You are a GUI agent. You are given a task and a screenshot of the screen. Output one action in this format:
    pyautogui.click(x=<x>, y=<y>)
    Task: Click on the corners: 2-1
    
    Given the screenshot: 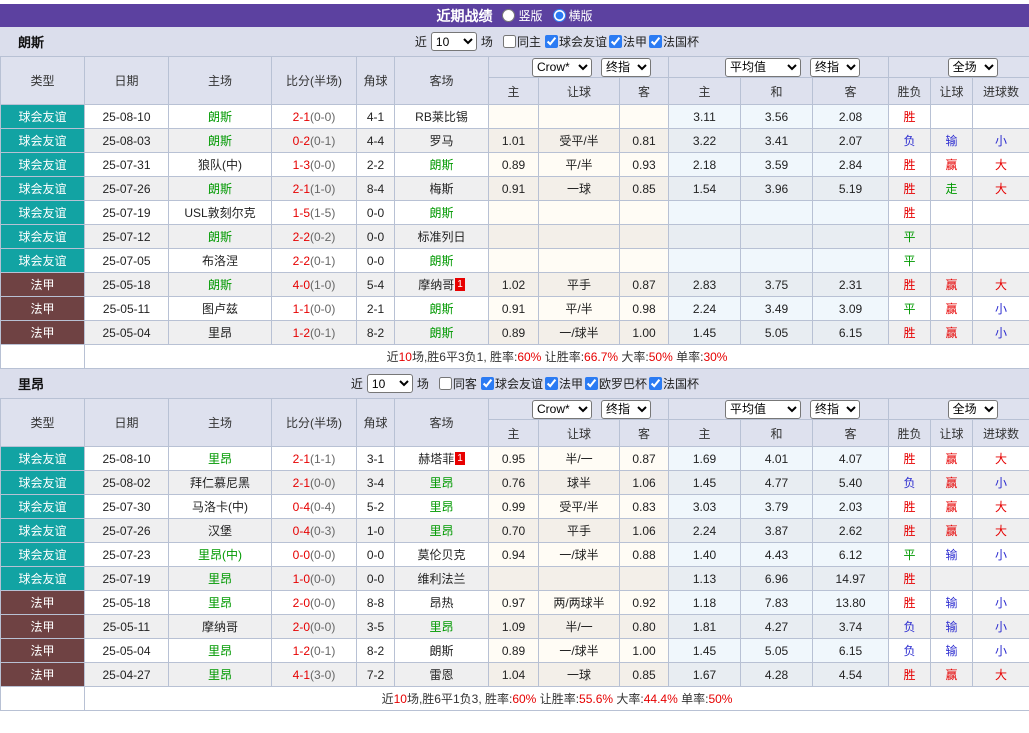 What is the action you would take?
    pyautogui.click(x=375, y=308)
    